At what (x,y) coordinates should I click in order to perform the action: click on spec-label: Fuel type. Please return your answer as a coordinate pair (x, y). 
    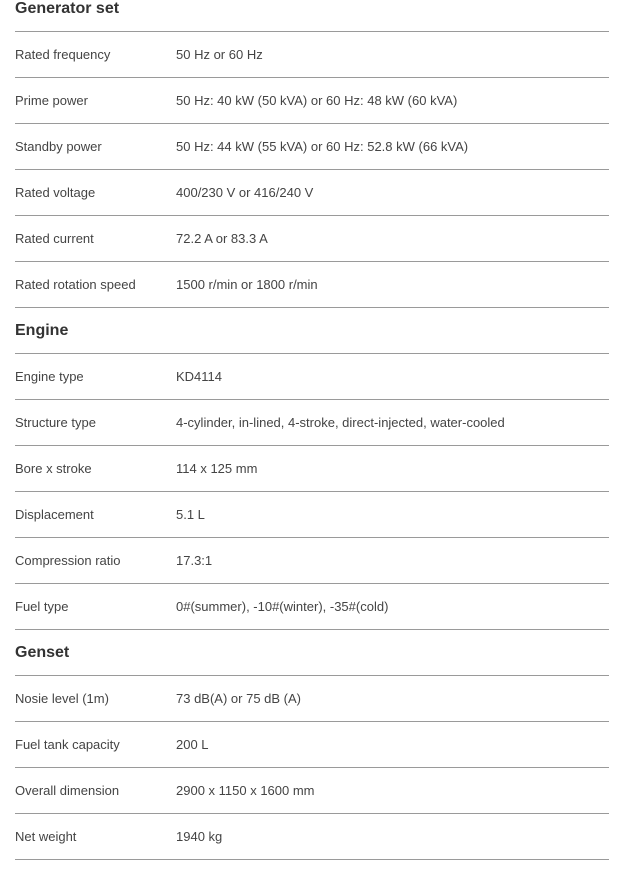
    Looking at the image, I should click on (42, 606).